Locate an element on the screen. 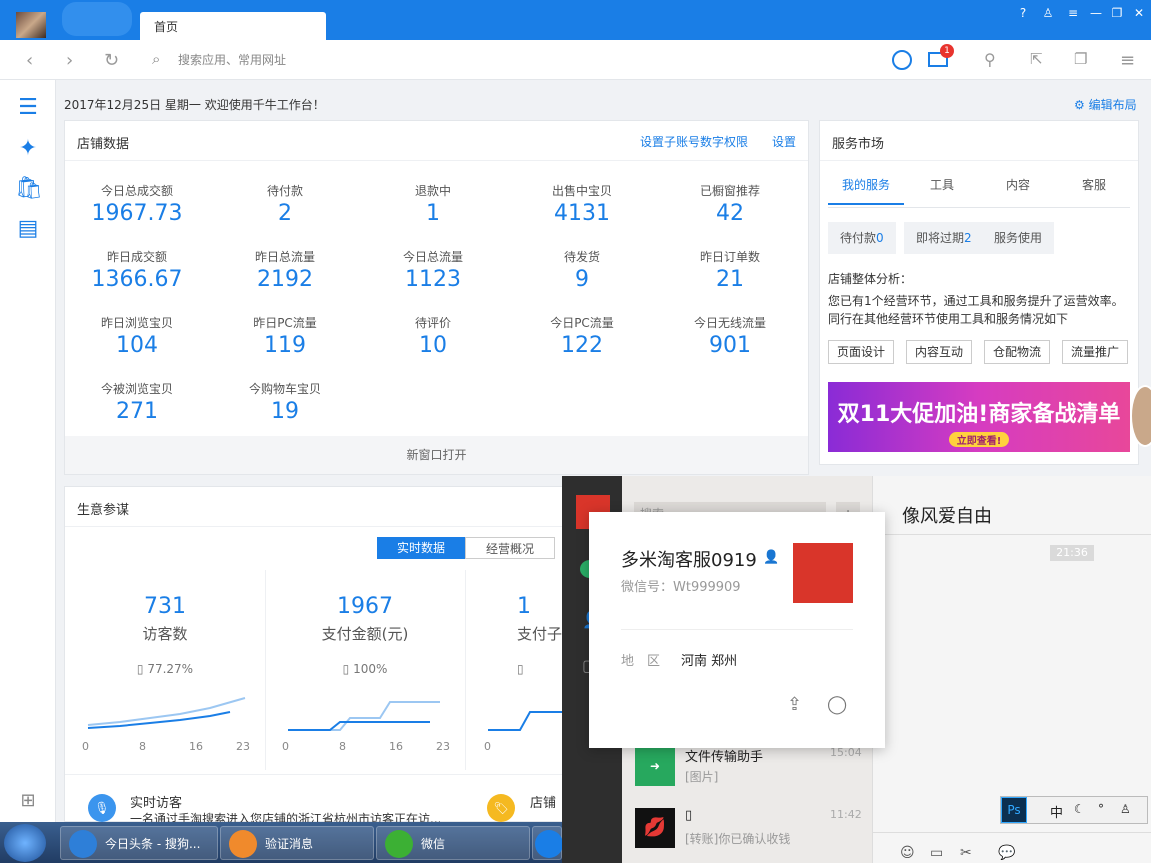 This screenshot has width=1151, height=863. assistant-icon is located at coordinates (902, 60).